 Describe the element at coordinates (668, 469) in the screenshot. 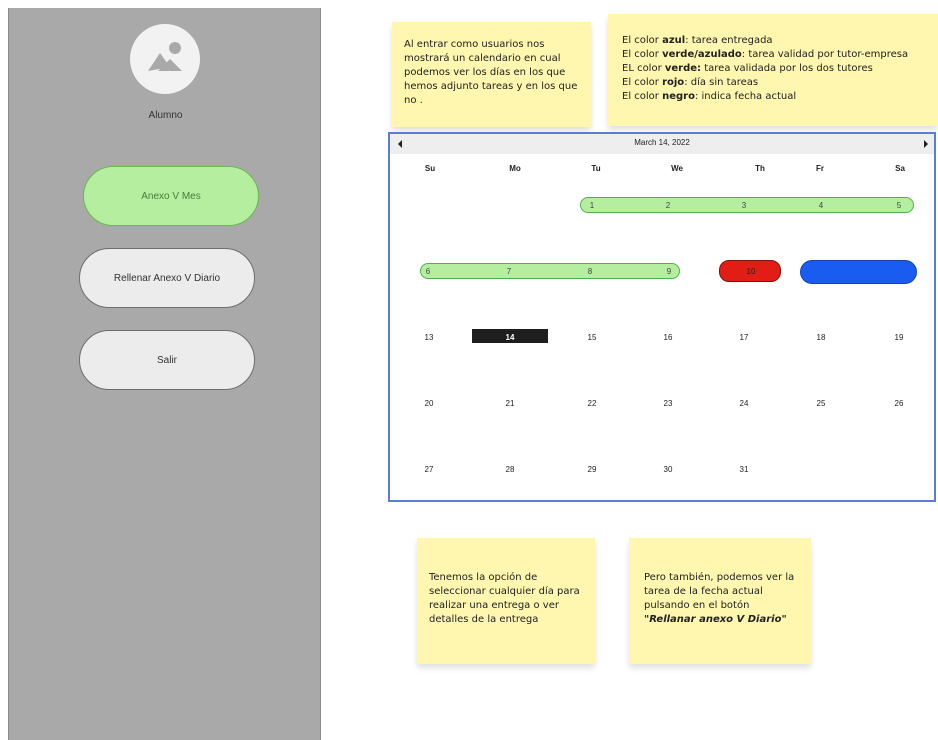

I see `calendar-day: 30` at that location.